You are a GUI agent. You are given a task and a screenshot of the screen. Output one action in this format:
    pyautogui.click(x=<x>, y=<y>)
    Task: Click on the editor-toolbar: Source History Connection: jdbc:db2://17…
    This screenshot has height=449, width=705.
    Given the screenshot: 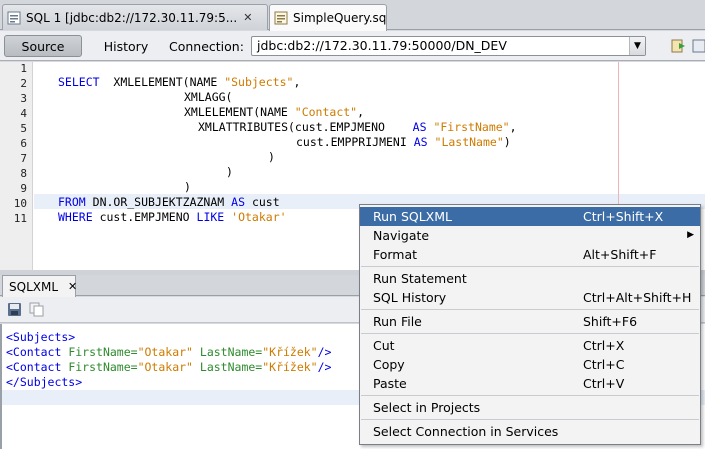 What is the action you would take?
    pyautogui.click(x=352, y=46)
    